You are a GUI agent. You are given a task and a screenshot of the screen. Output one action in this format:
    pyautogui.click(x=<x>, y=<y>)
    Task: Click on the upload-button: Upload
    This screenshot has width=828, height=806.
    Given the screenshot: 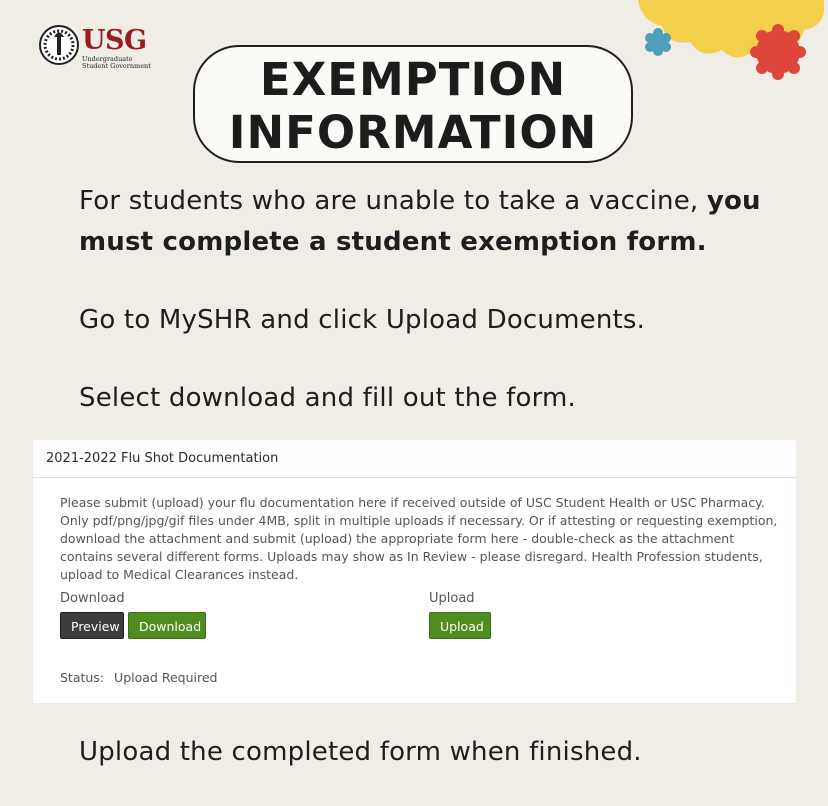 What is the action you would take?
    pyautogui.click(x=460, y=625)
    